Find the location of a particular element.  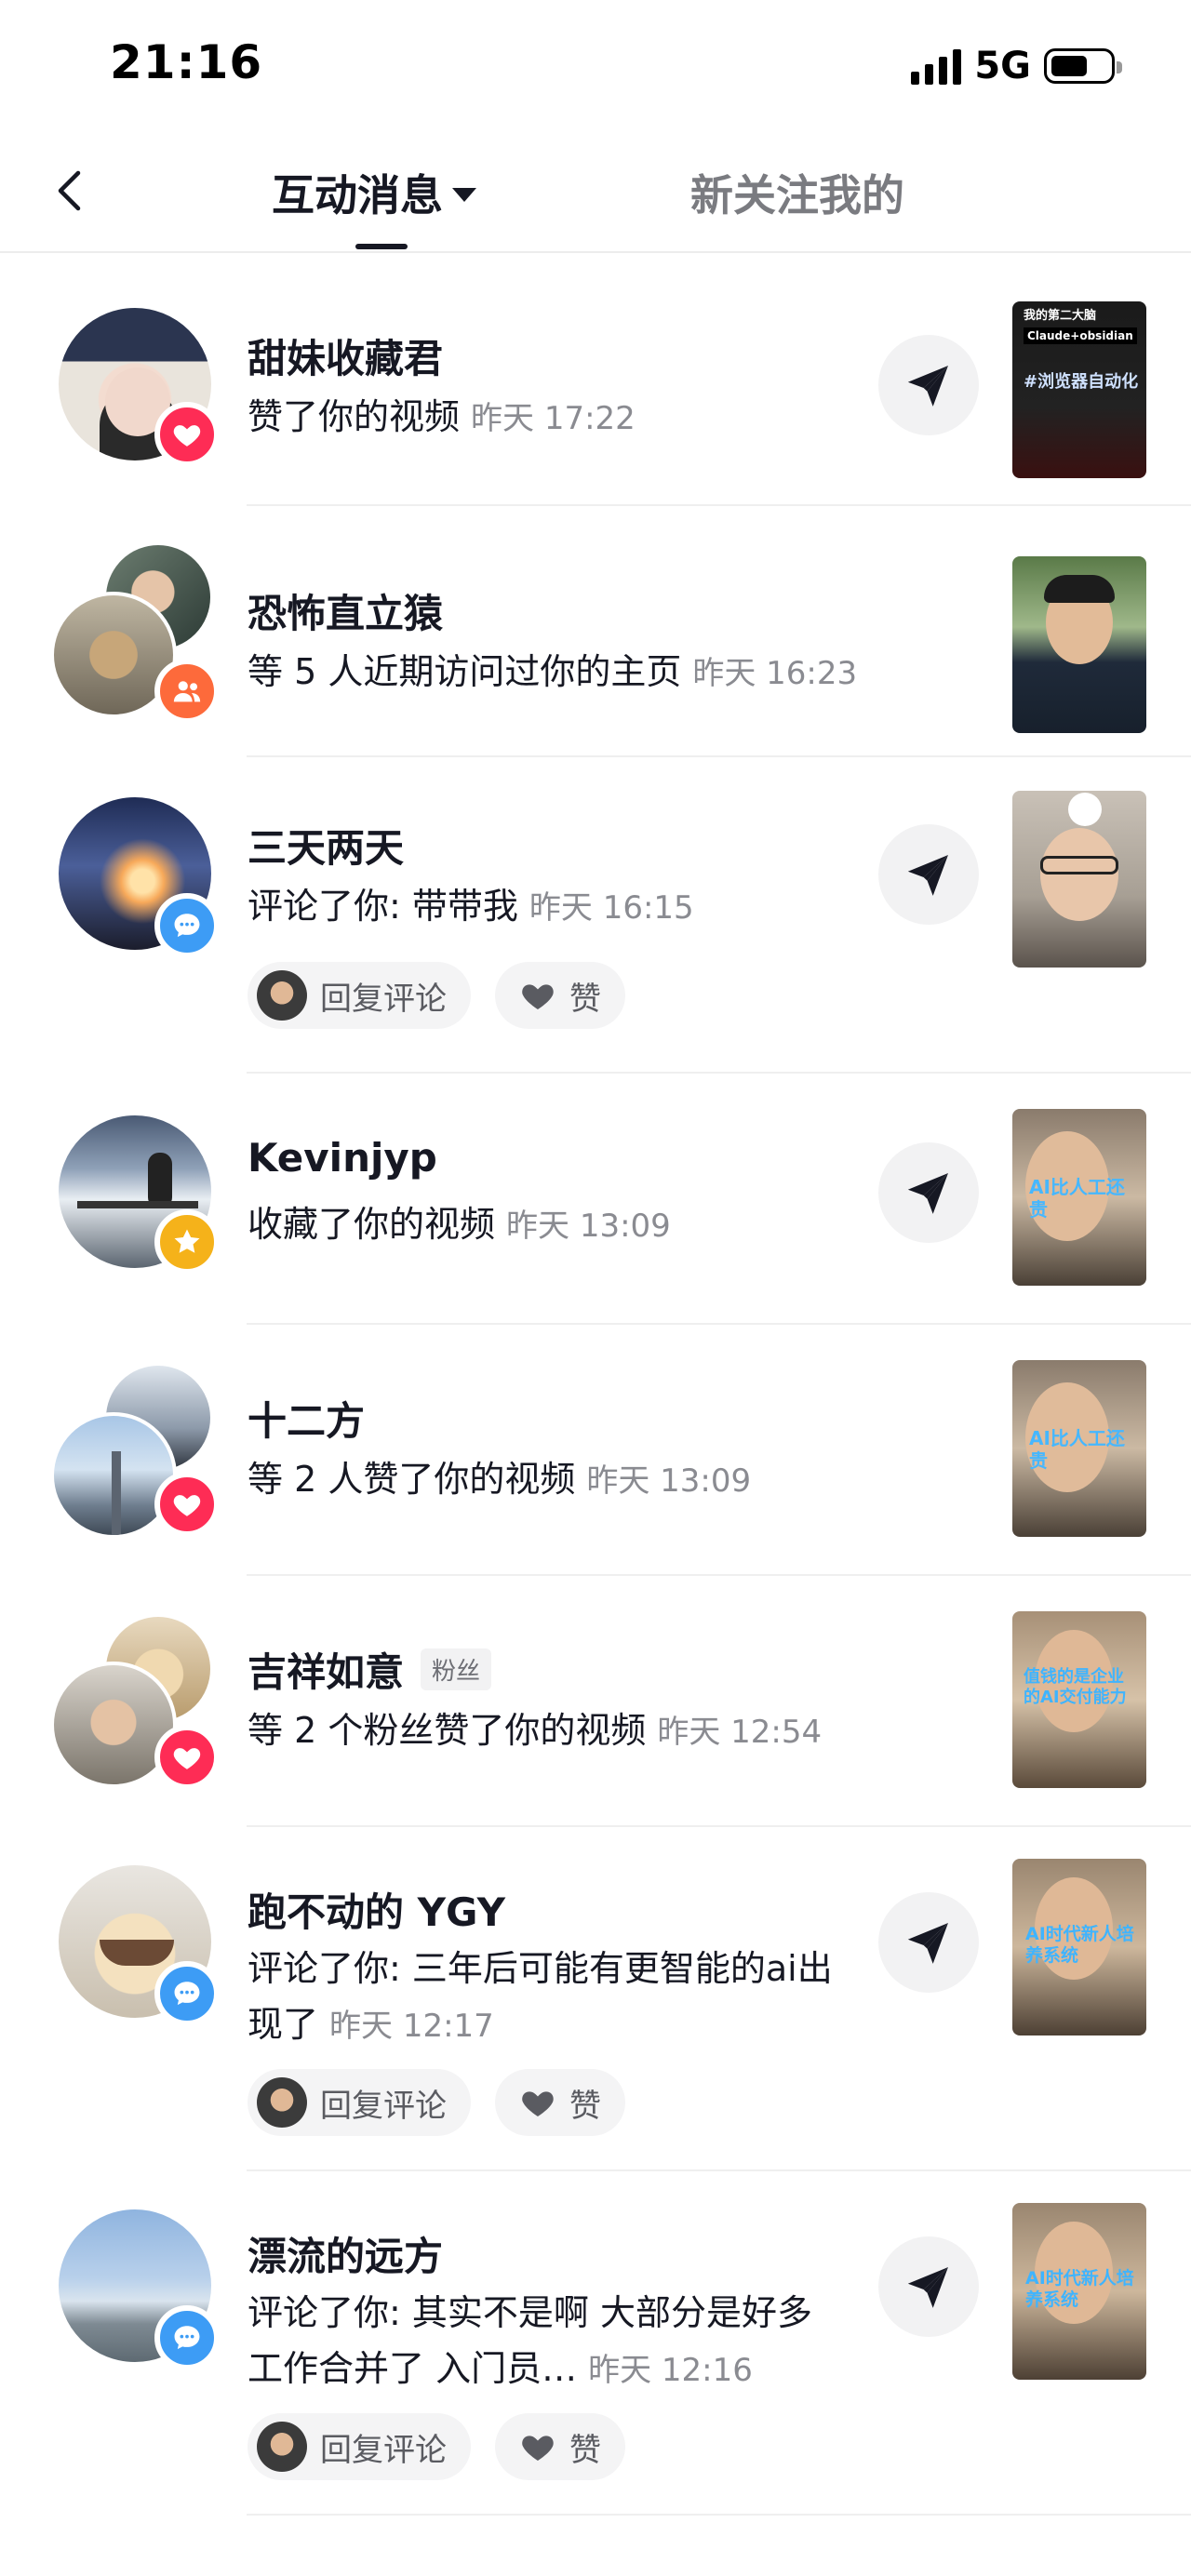

status-bar: 21:16 5G is located at coordinates (595, 65).